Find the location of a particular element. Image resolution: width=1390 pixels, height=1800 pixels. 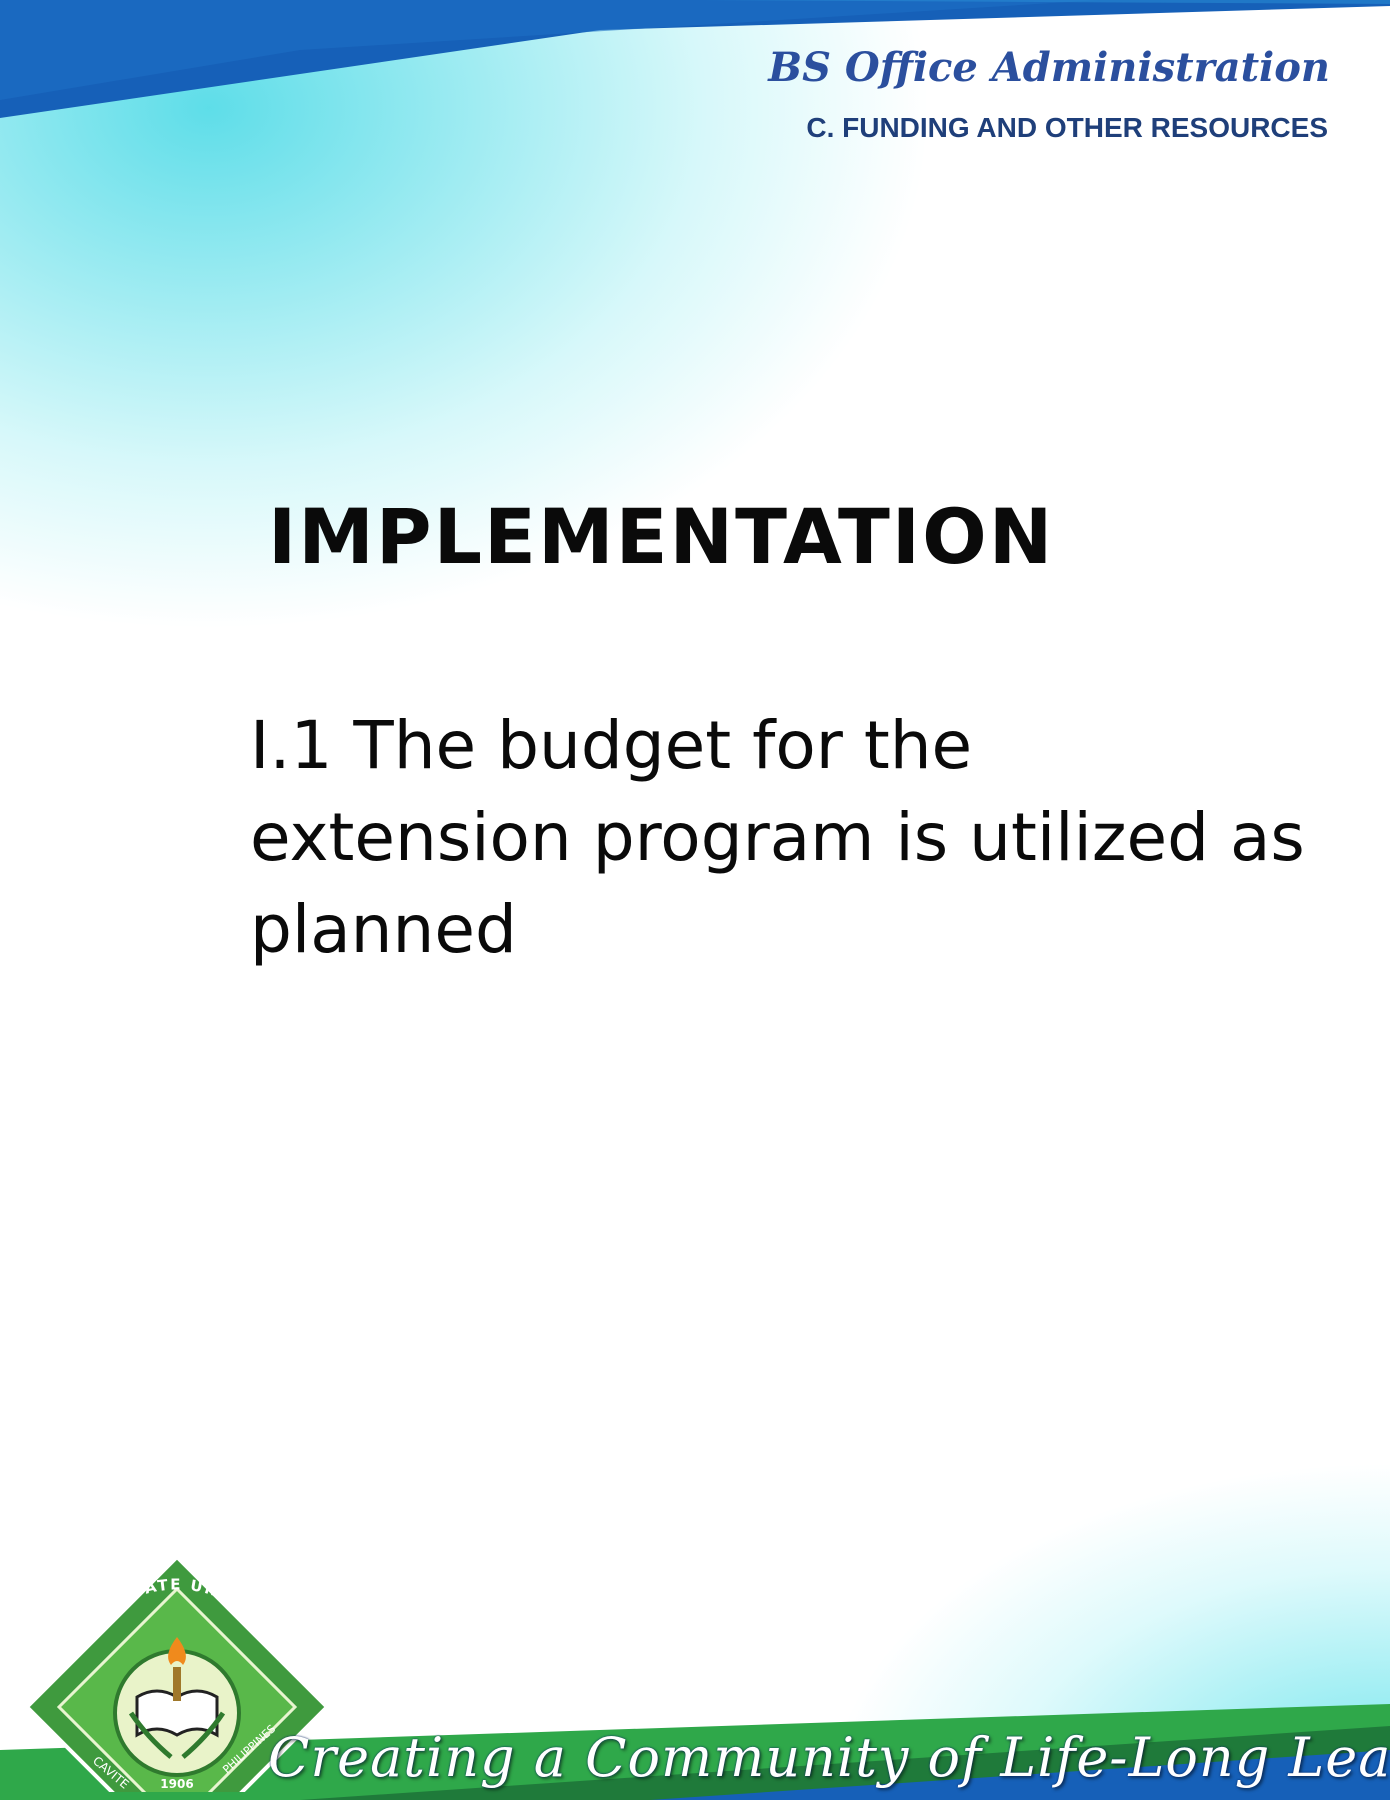

section-subtitle: C. FUNDING AND OTHER RESOURCES is located at coordinates (1067, 127).